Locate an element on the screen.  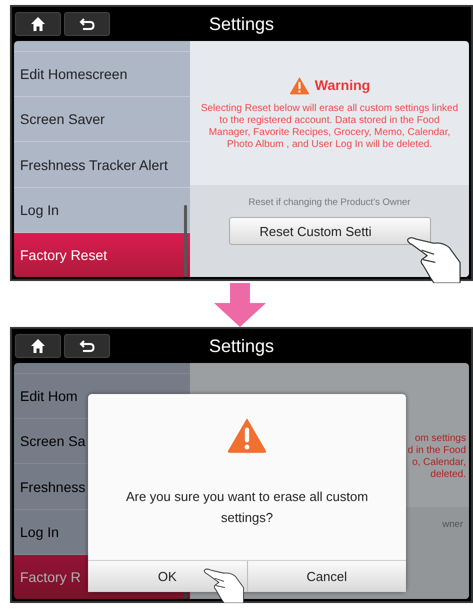
warning-text: om settings is located at coordinates (440, 439).